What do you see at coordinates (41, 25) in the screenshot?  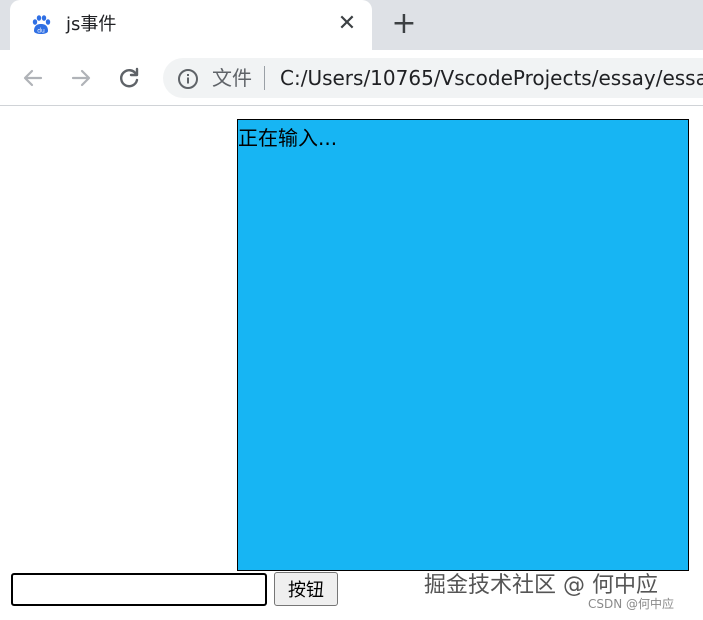 I see `baidu-paw-icon: du` at bounding box center [41, 25].